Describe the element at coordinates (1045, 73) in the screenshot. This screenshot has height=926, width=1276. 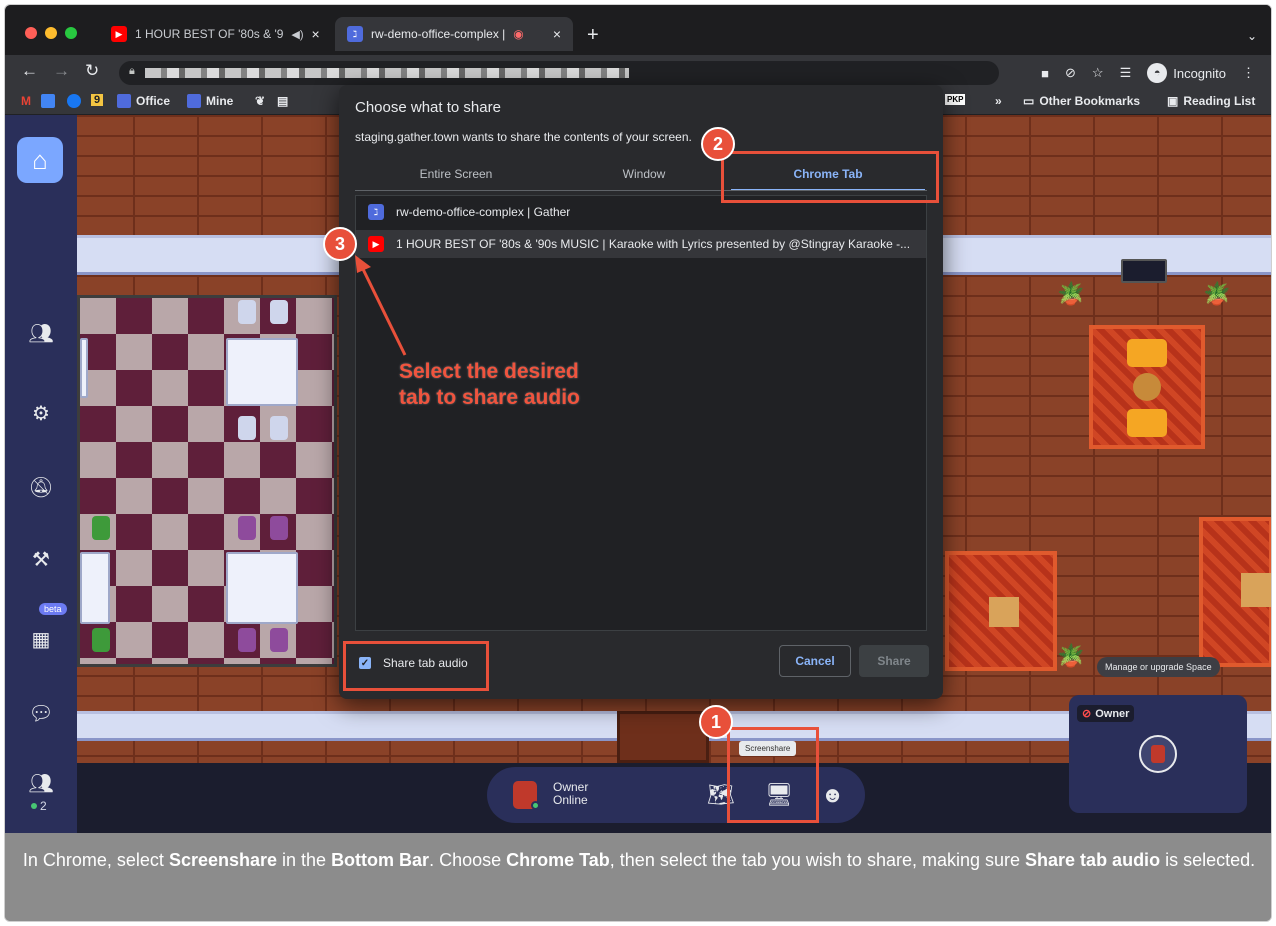
I see `camera-icon: ■` at that location.